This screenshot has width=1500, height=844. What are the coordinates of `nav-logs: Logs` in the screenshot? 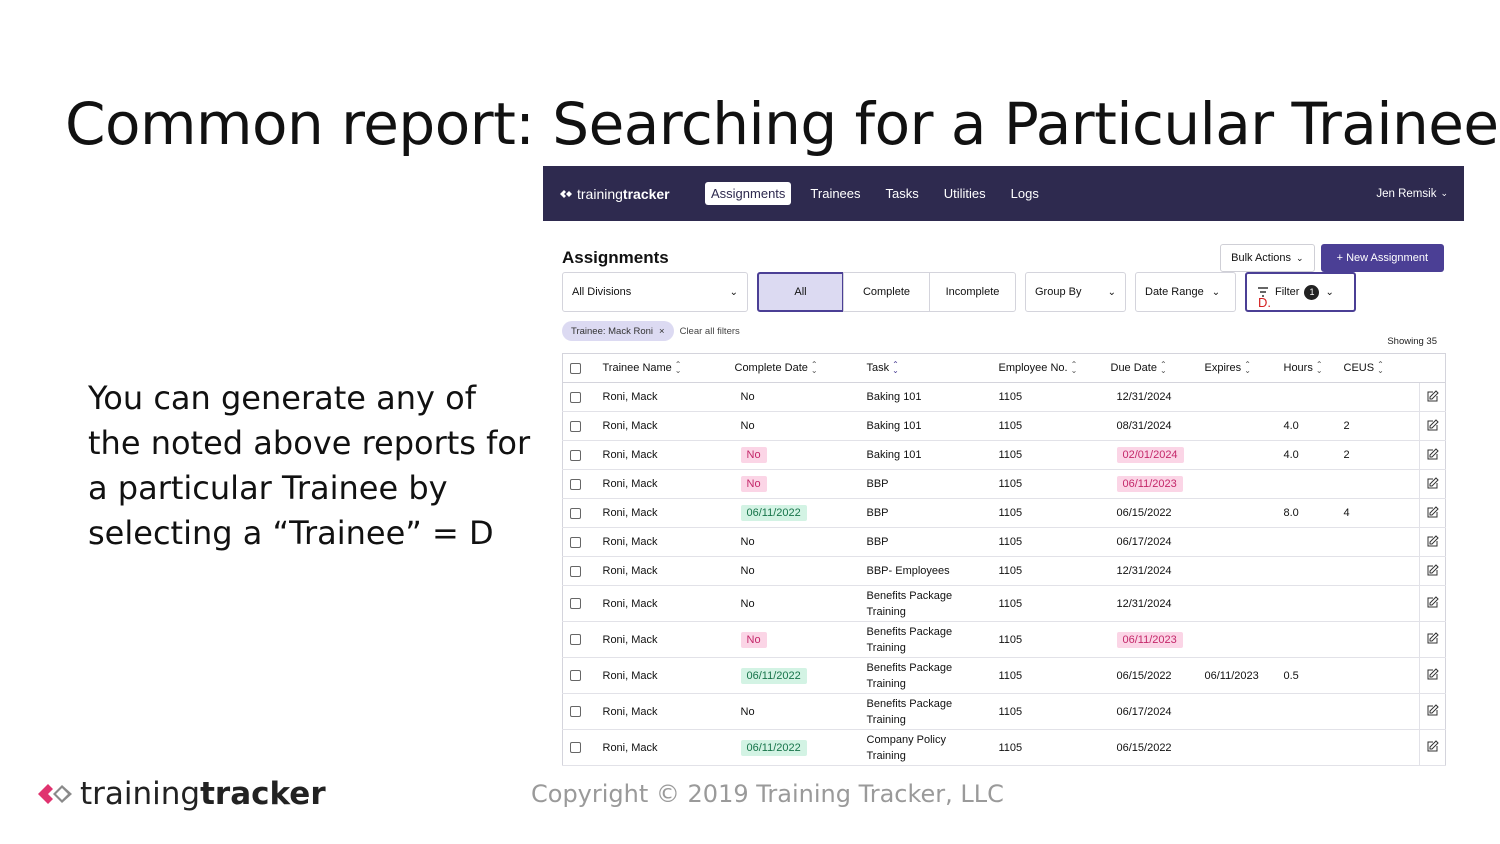 It's located at (1025, 193).